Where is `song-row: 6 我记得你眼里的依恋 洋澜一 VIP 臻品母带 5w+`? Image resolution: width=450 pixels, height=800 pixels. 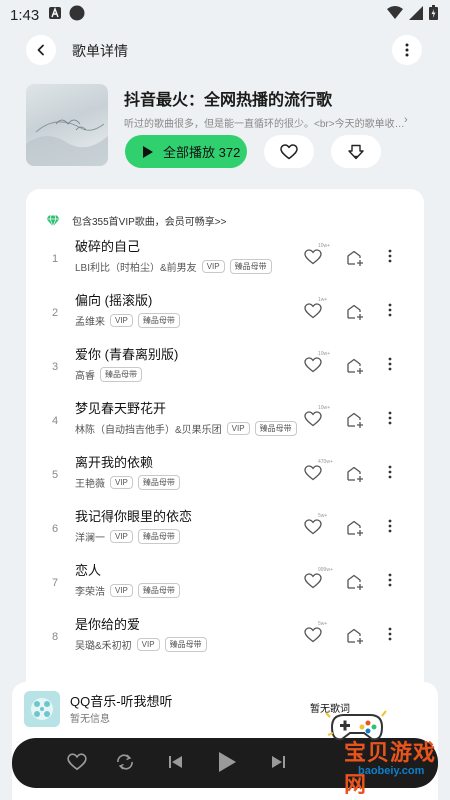 song-row: 6 我记得你眼里的依恋 洋澜一 VIP 臻品母带 5w+ is located at coordinates (225, 530).